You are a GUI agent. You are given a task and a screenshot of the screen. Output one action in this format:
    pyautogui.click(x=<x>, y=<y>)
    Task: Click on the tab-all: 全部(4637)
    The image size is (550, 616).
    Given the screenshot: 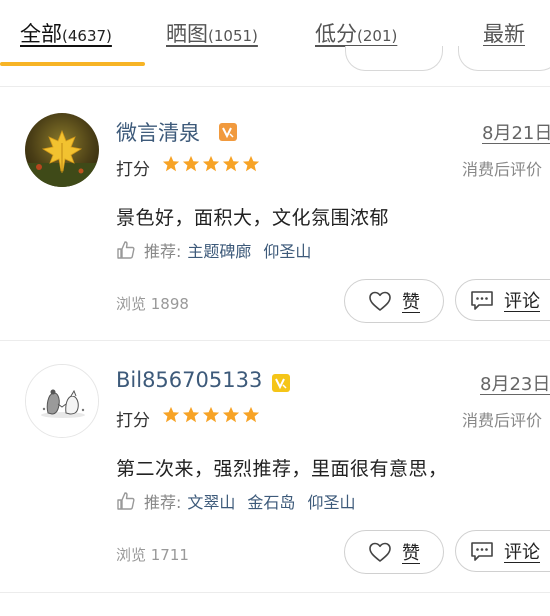 What is the action you would take?
    pyautogui.click(x=66, y=33)
    